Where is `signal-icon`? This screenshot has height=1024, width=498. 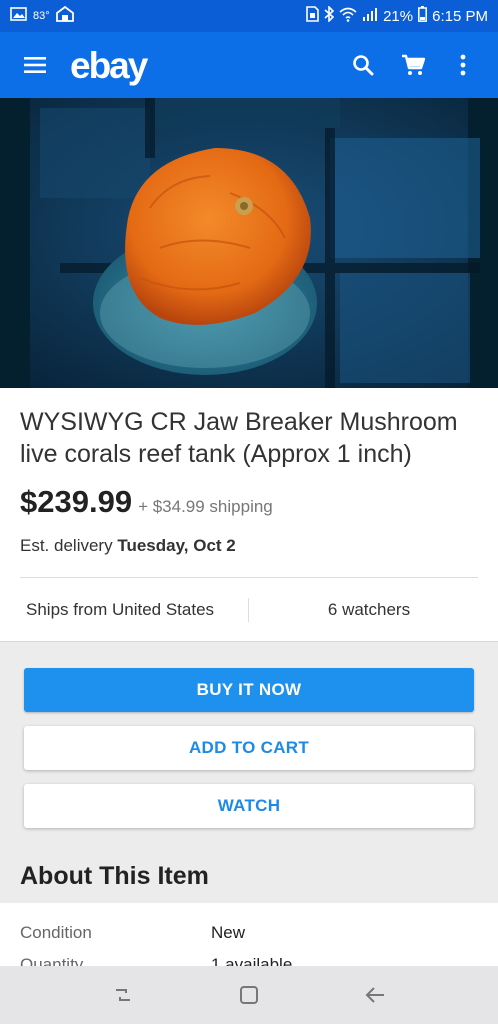
signal-icon is located at coordinates (370, 16).